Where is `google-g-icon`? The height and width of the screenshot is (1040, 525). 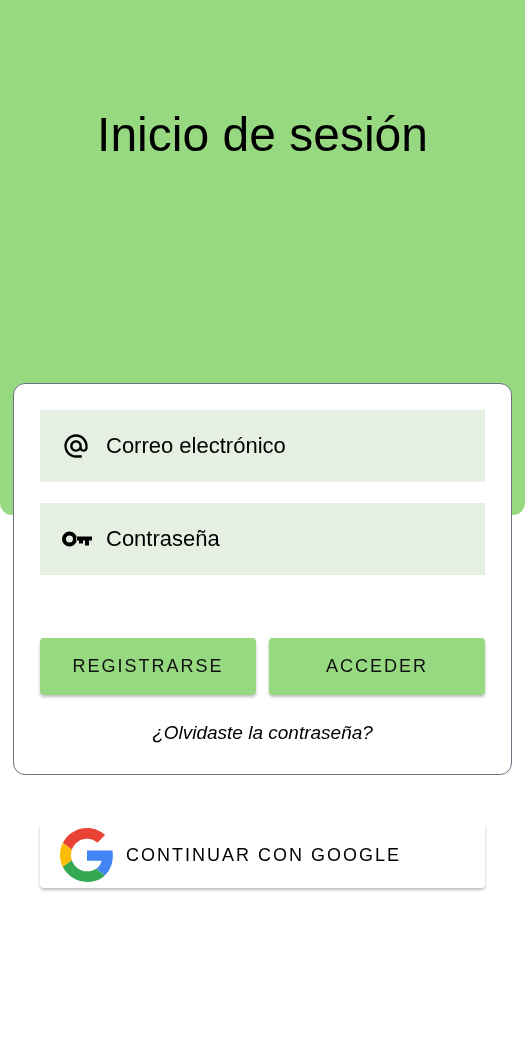
google-g-icon is located at coordinates (87, 855).